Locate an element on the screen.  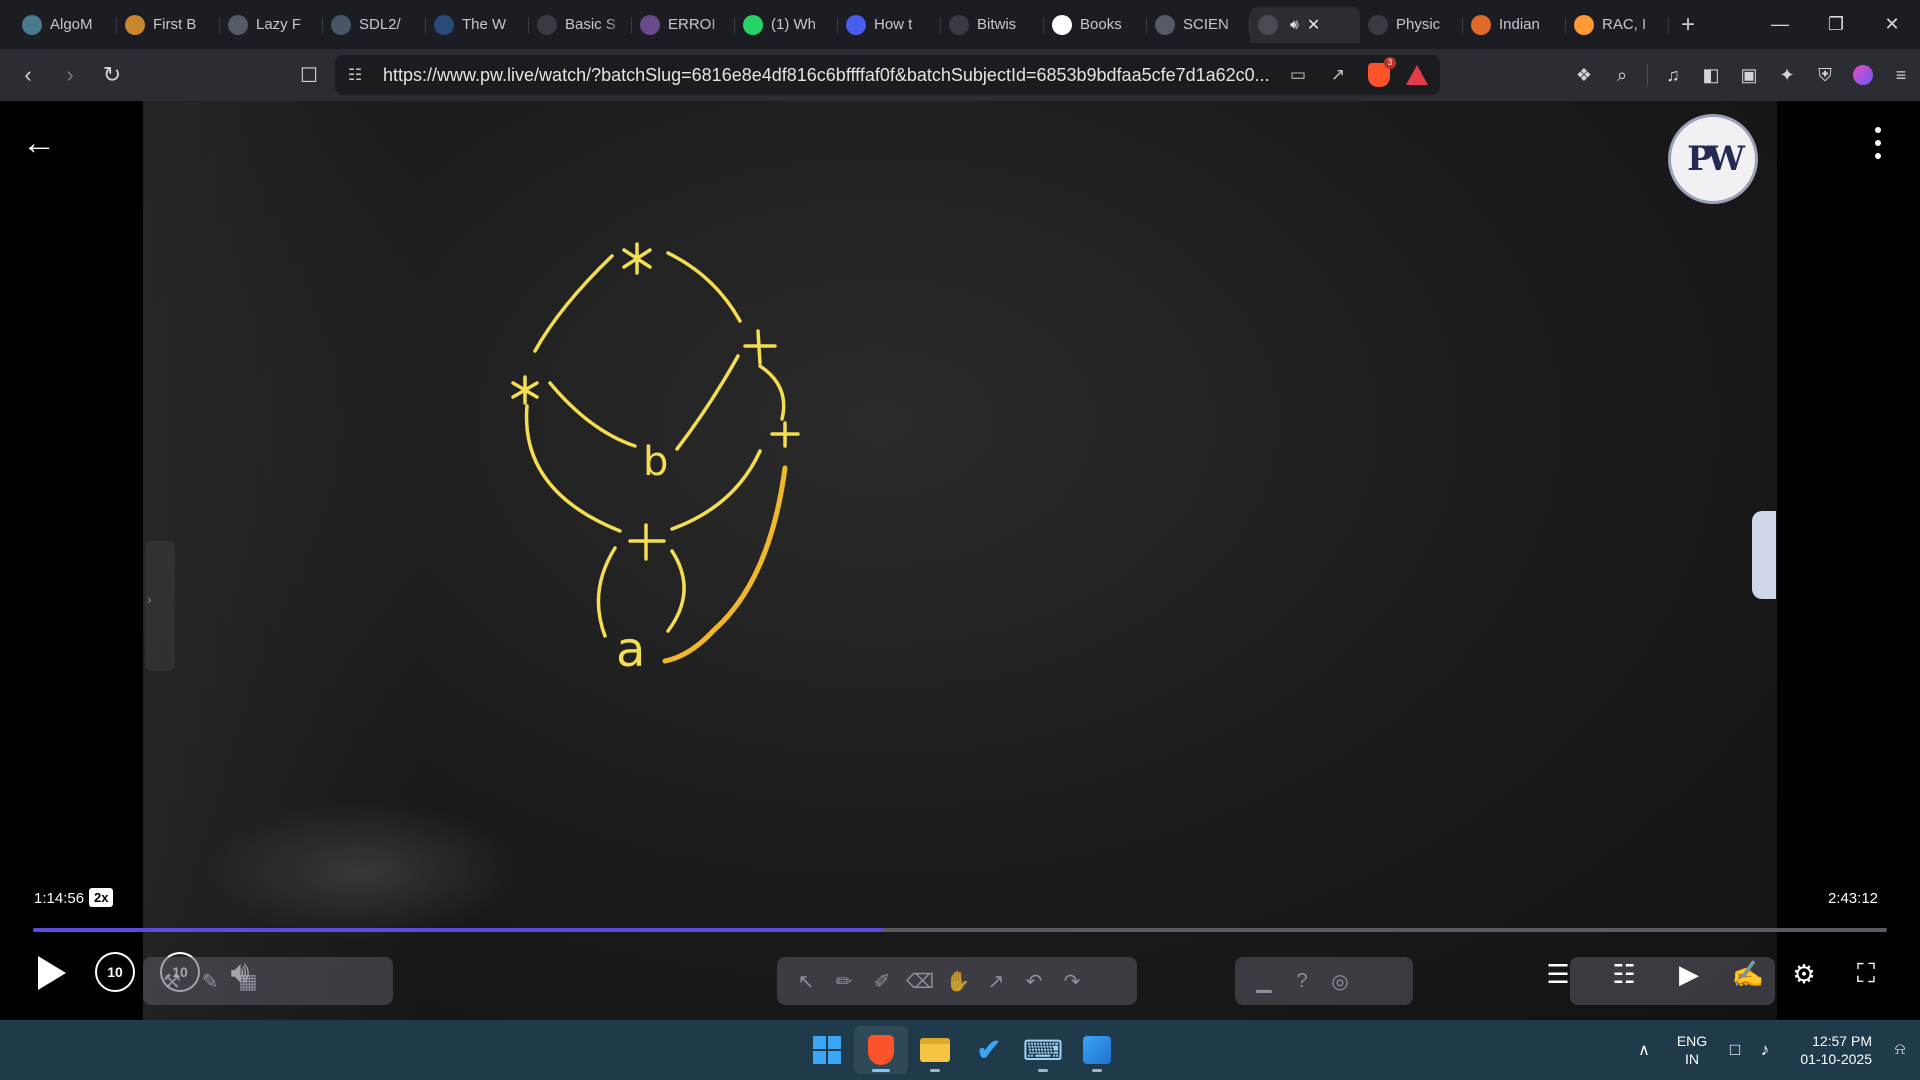
laser-icon: ↗ is located at coordinates (996, 981).